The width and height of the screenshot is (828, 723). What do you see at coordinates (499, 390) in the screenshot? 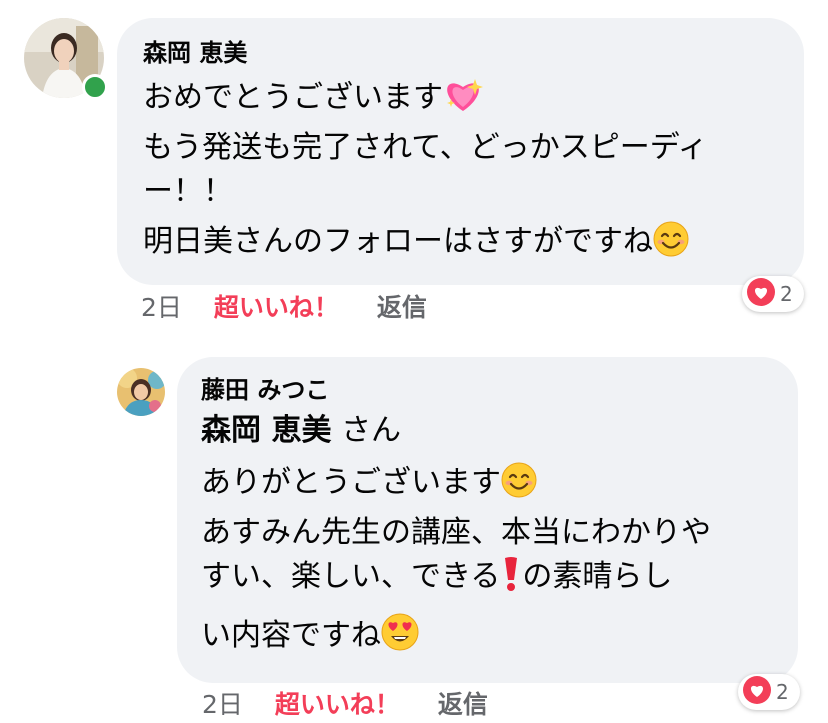
I see `comment-author: 藤田 みつこ` at bounding box center [499, 390].